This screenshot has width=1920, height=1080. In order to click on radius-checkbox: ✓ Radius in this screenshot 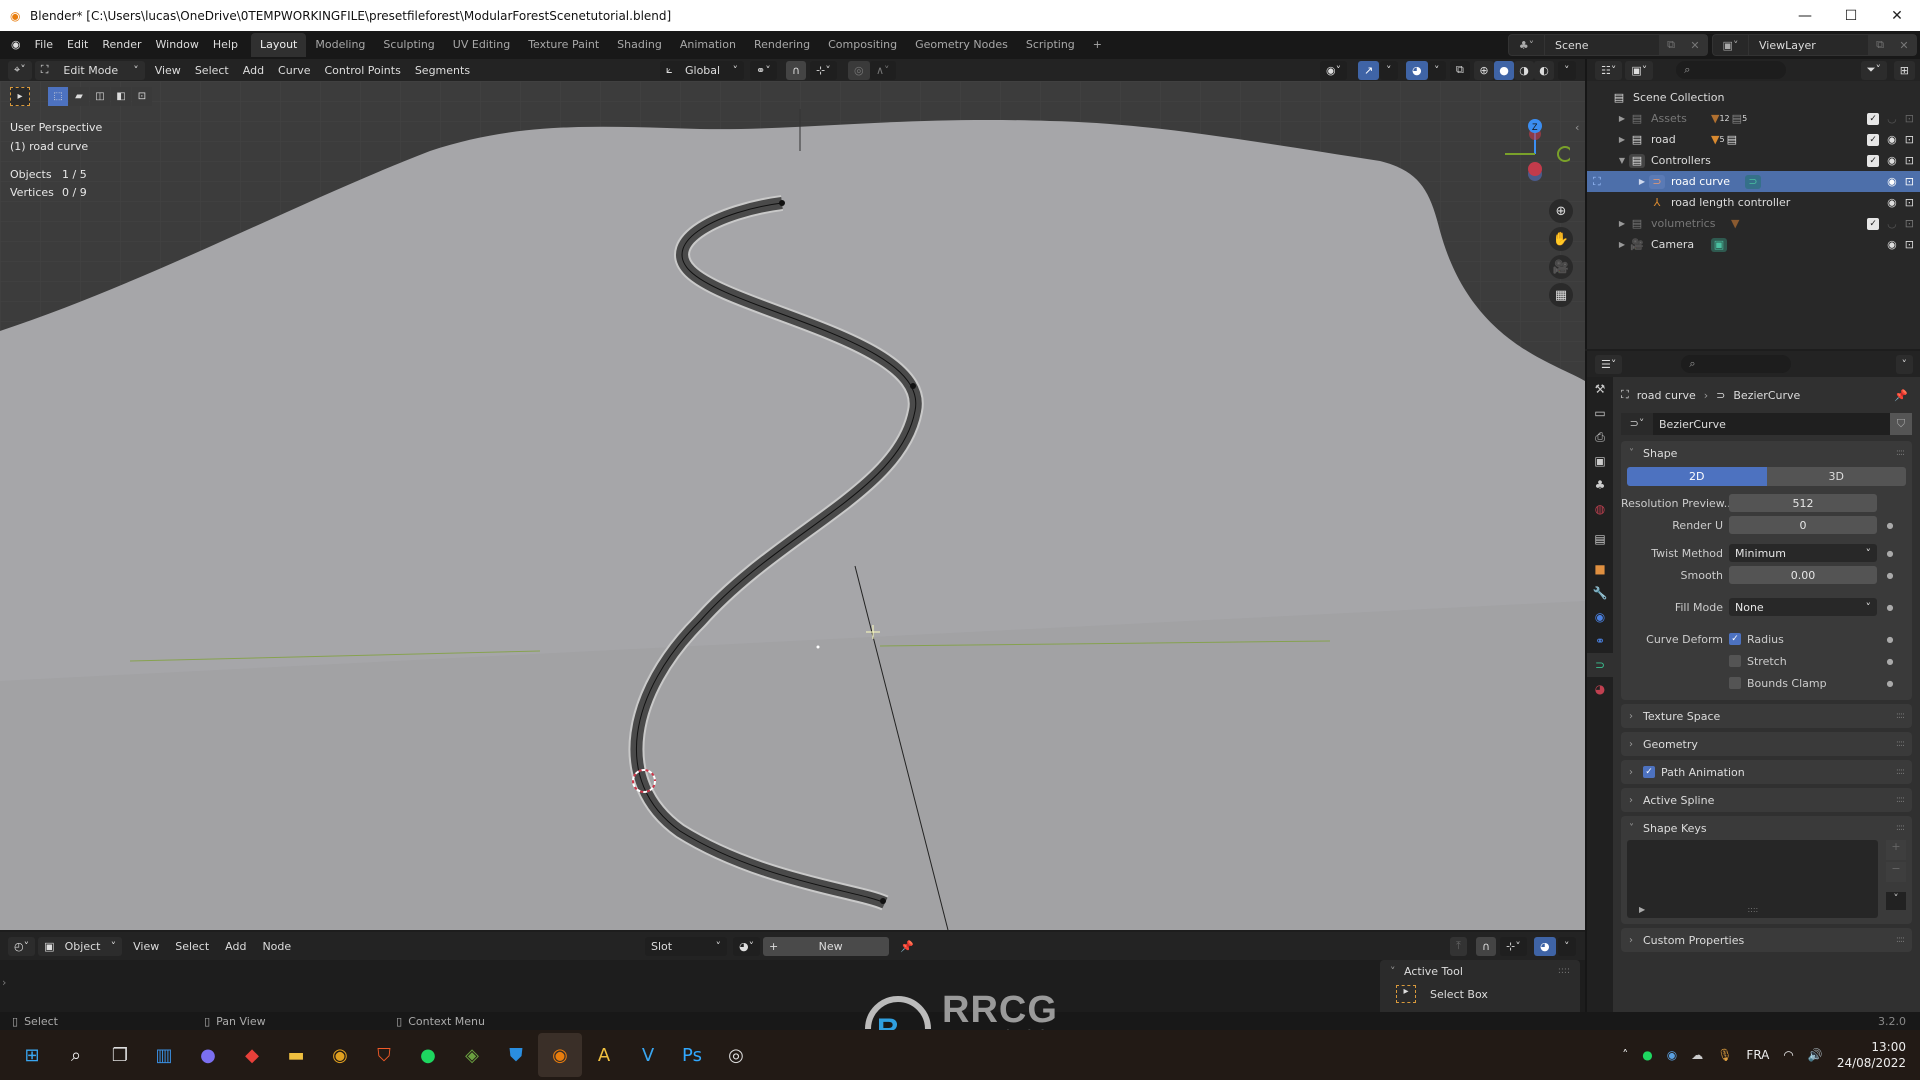, I will do `click(1803, 639)`.